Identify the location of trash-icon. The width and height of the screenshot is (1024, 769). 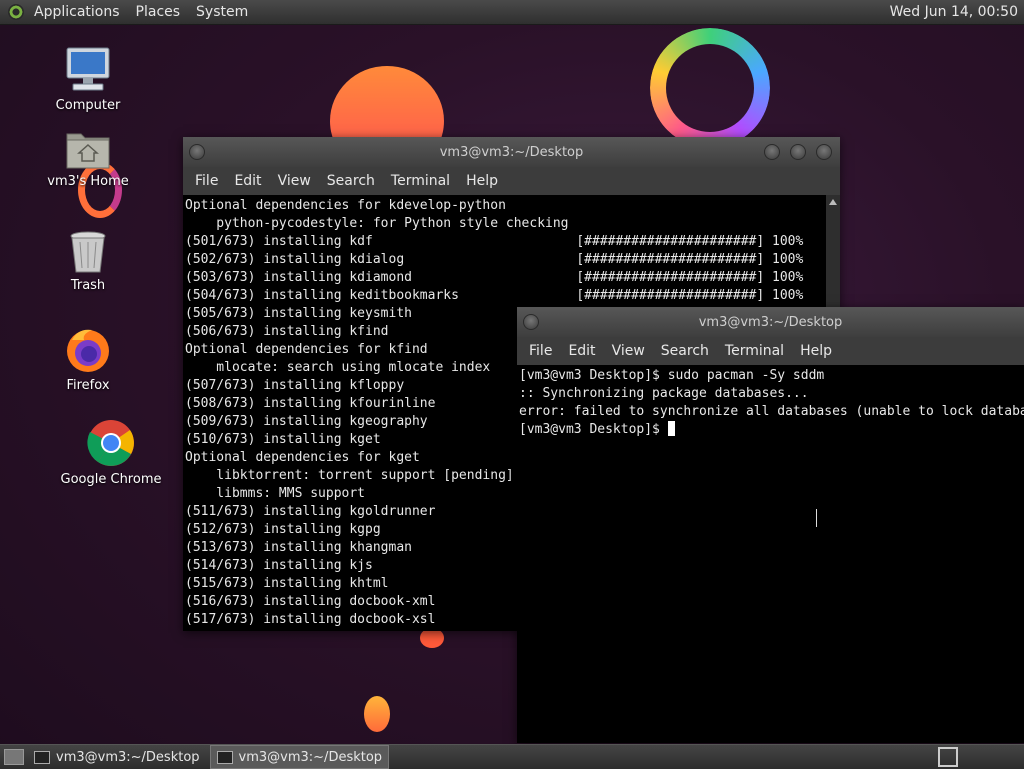
(88, 252).